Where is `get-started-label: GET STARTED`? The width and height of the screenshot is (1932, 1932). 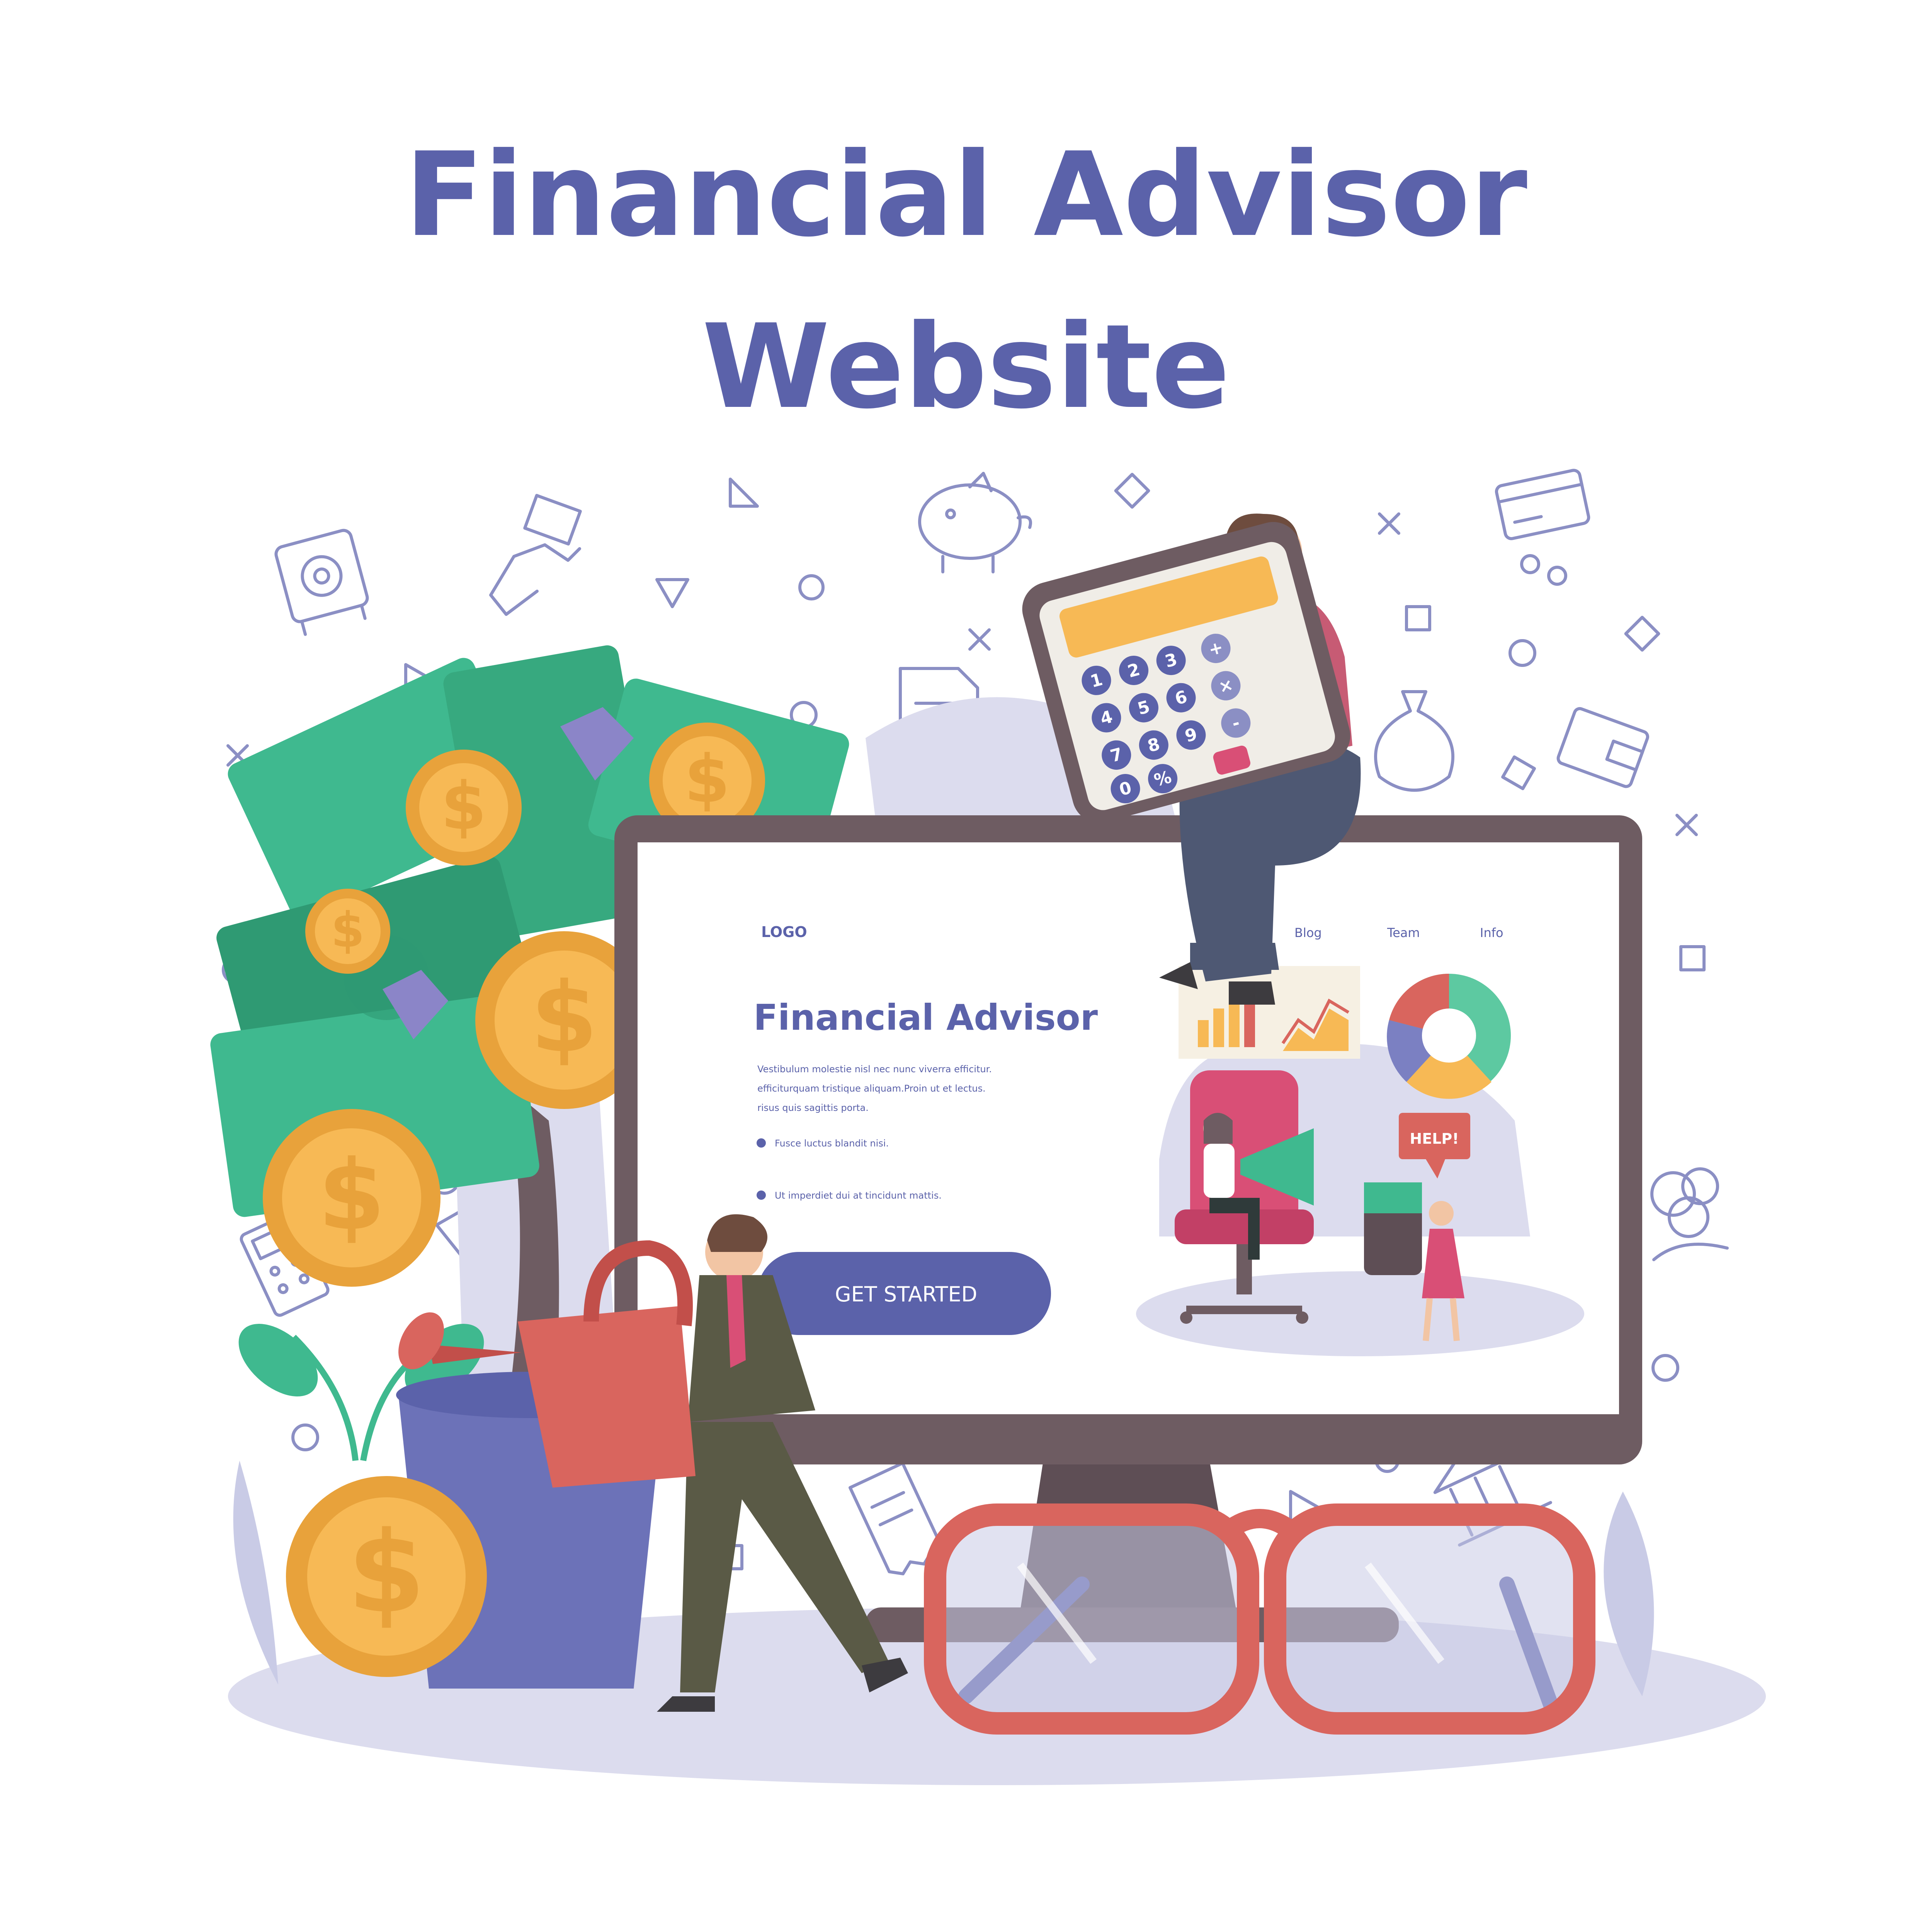 get-started-label: GET STARTED is located at coordinates (906, 1294).